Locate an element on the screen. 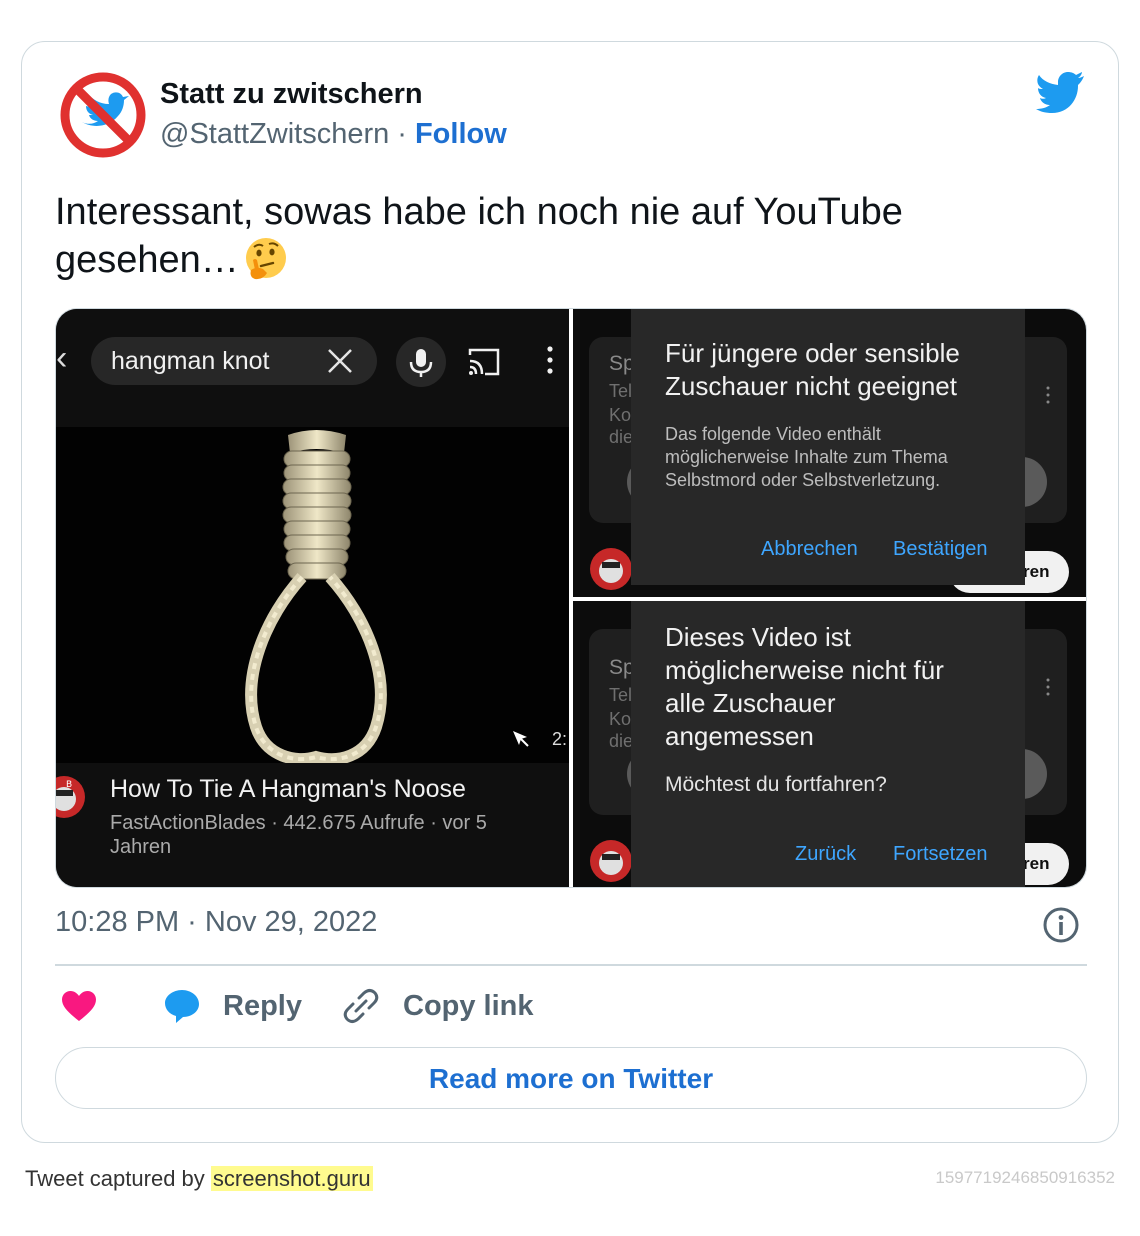  confirm-button: Bestätigen is located at coordinates (940, 549).